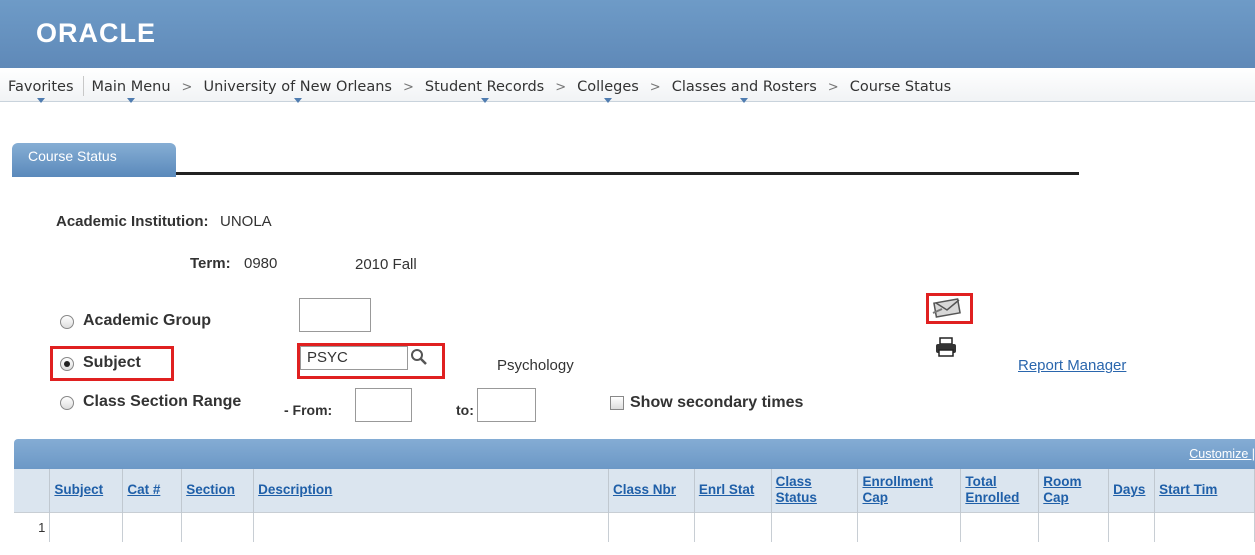 This screenshot has height=555, width=1255. Describe the element at coordinates (308, 410) in the screenshot. I see `from-label: - From:` at that location.